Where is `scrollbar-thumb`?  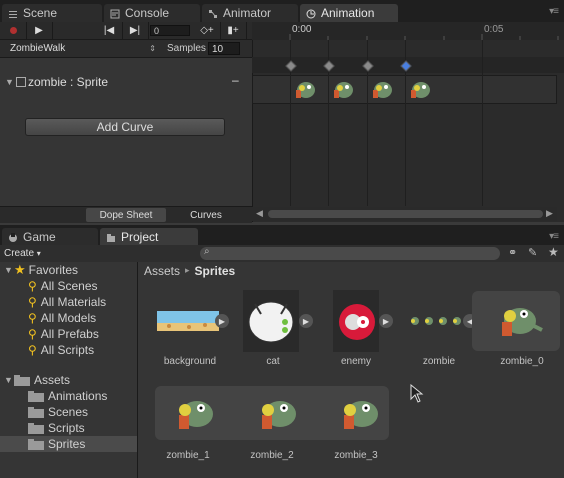
scrollbar-thumb is located at coordinates (405, 214).